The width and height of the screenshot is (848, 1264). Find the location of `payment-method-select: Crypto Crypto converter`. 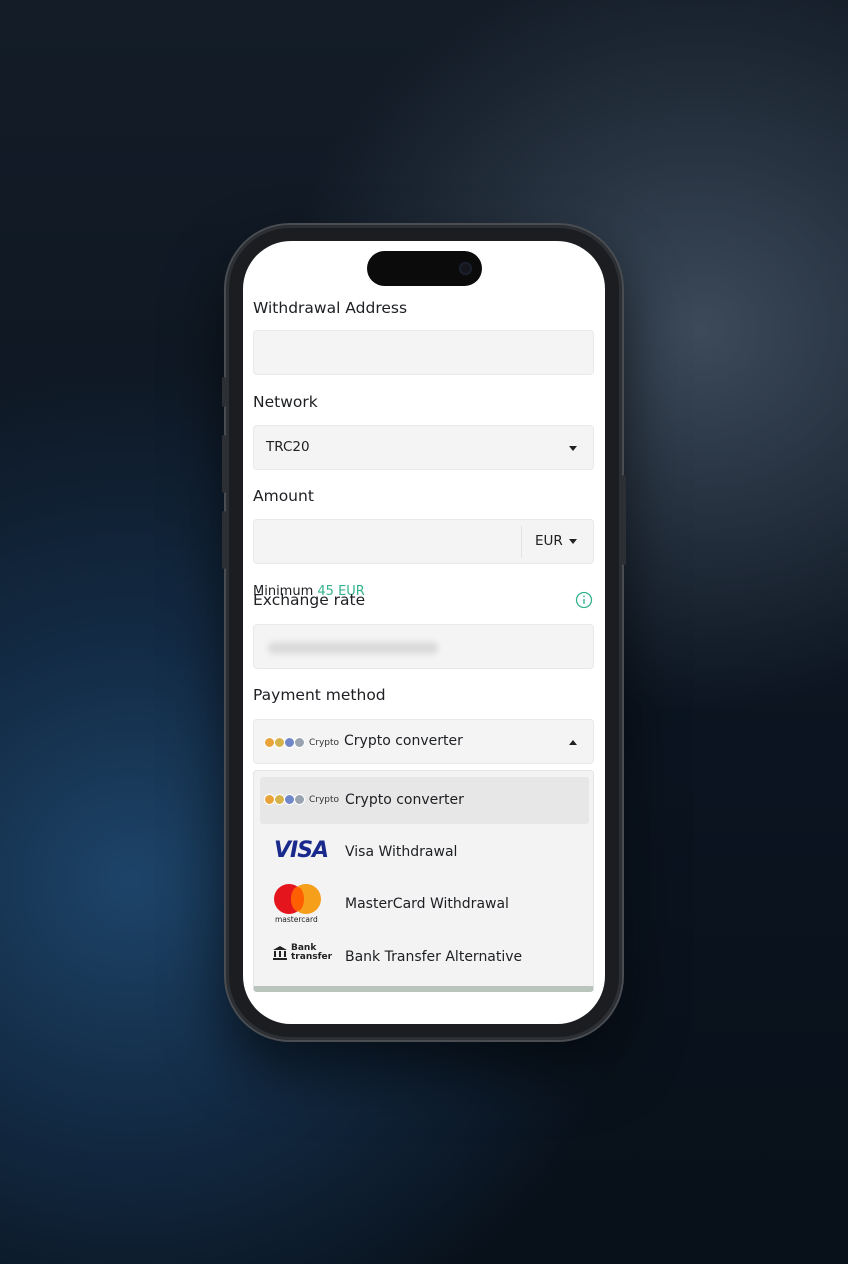

payment-method-select: Crypto Crypto converter is located at coordinates (423, 741).